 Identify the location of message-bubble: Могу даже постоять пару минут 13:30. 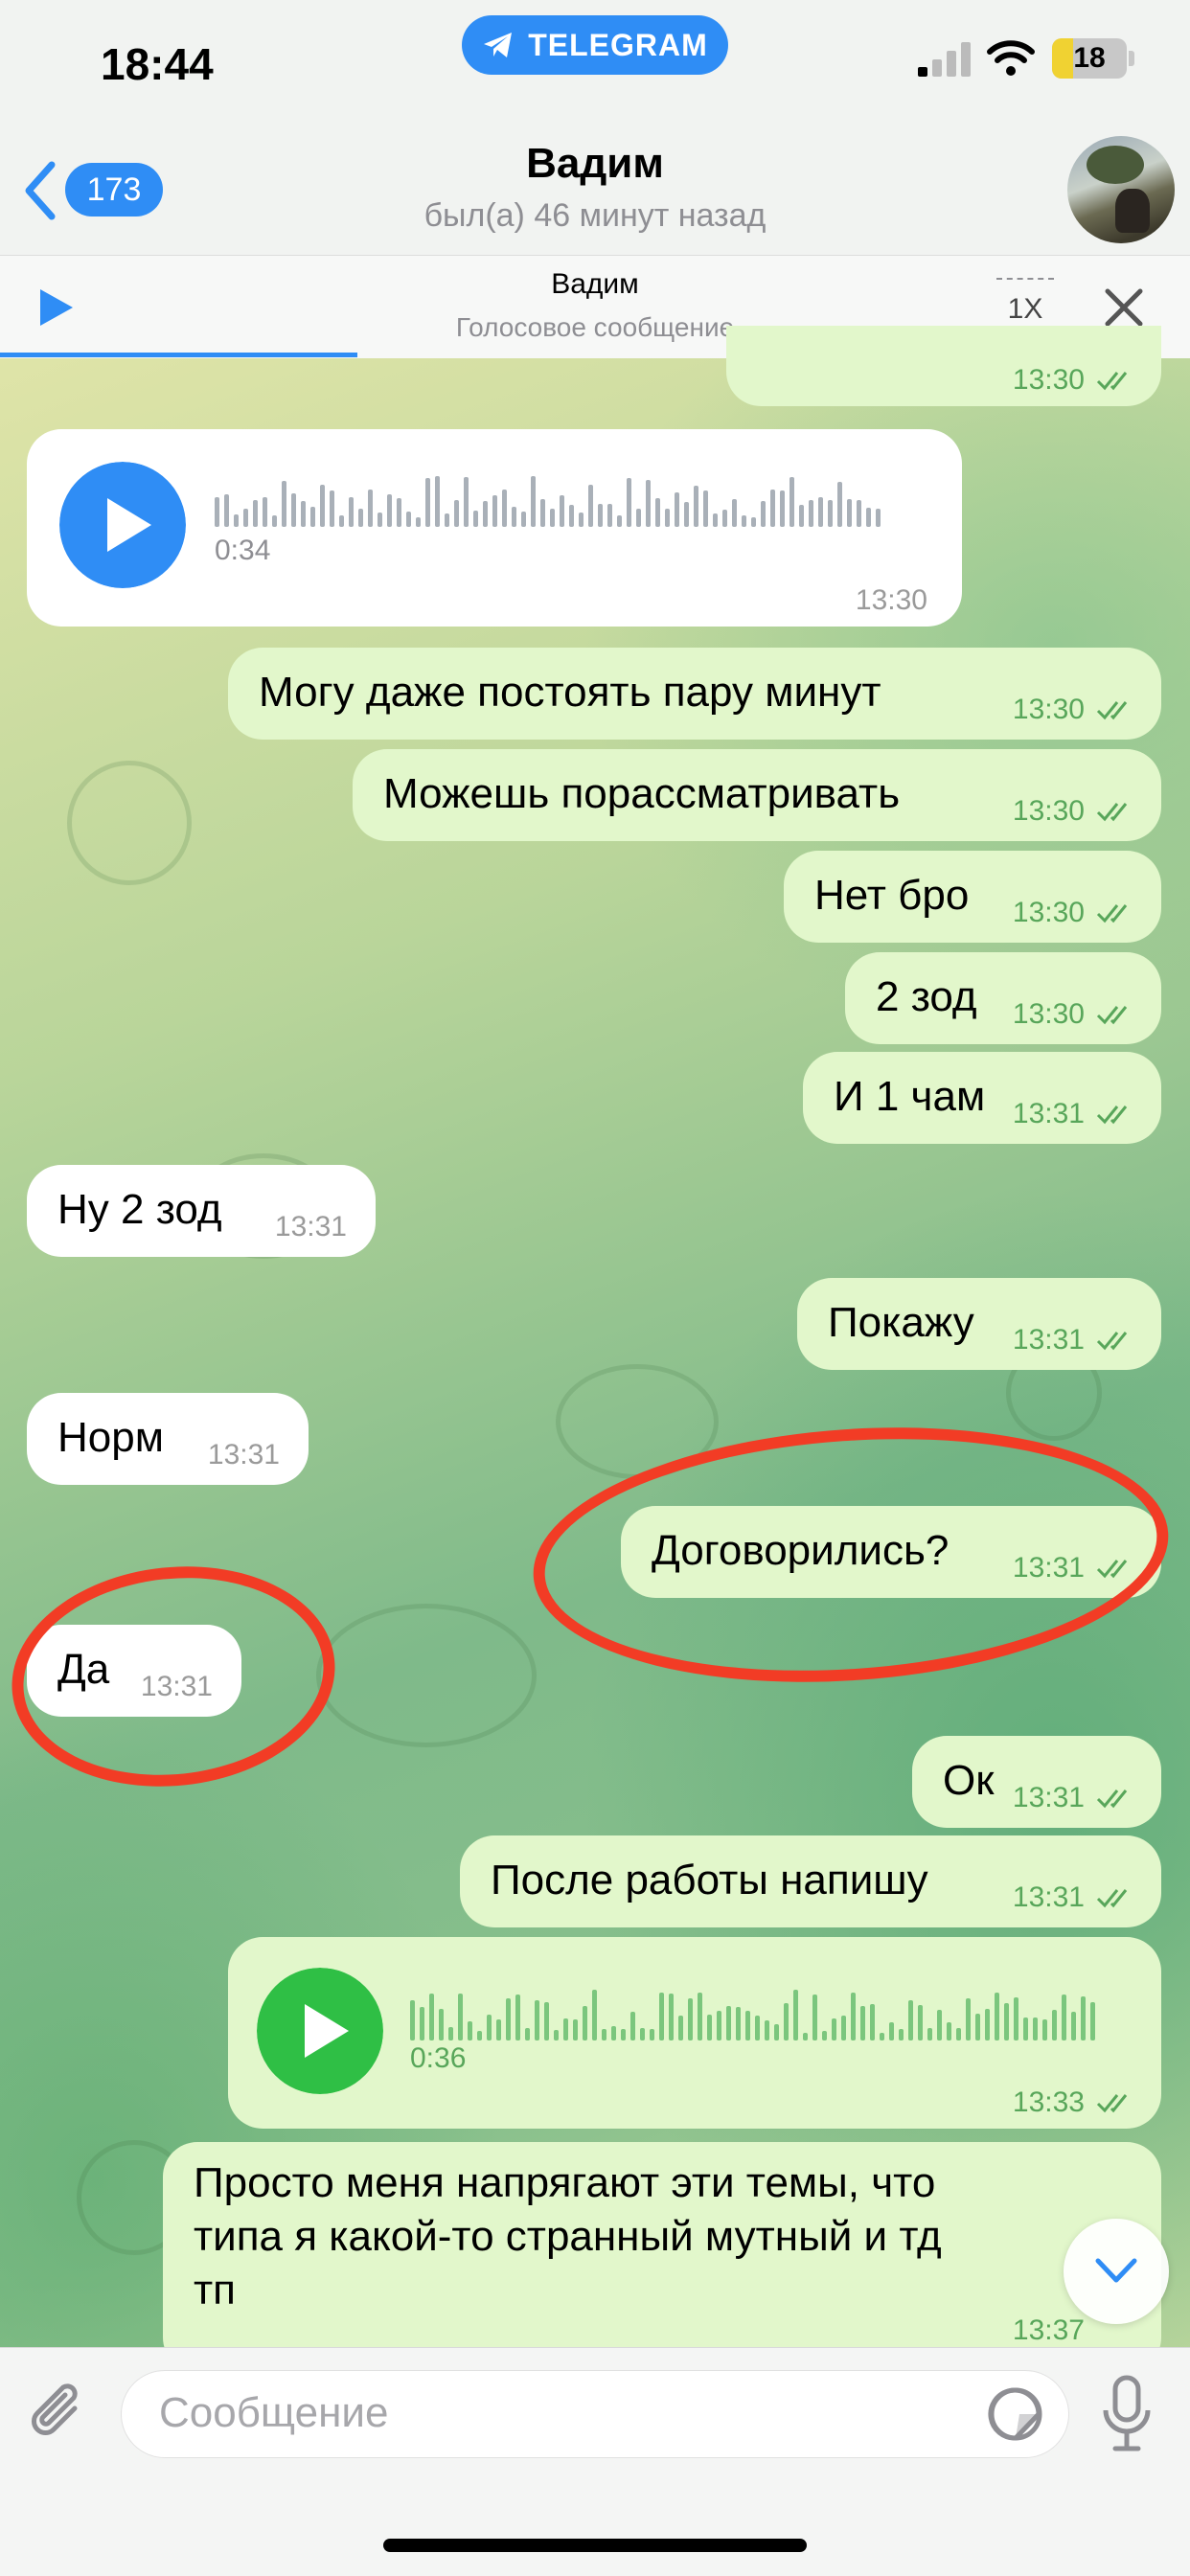
(695, 694).